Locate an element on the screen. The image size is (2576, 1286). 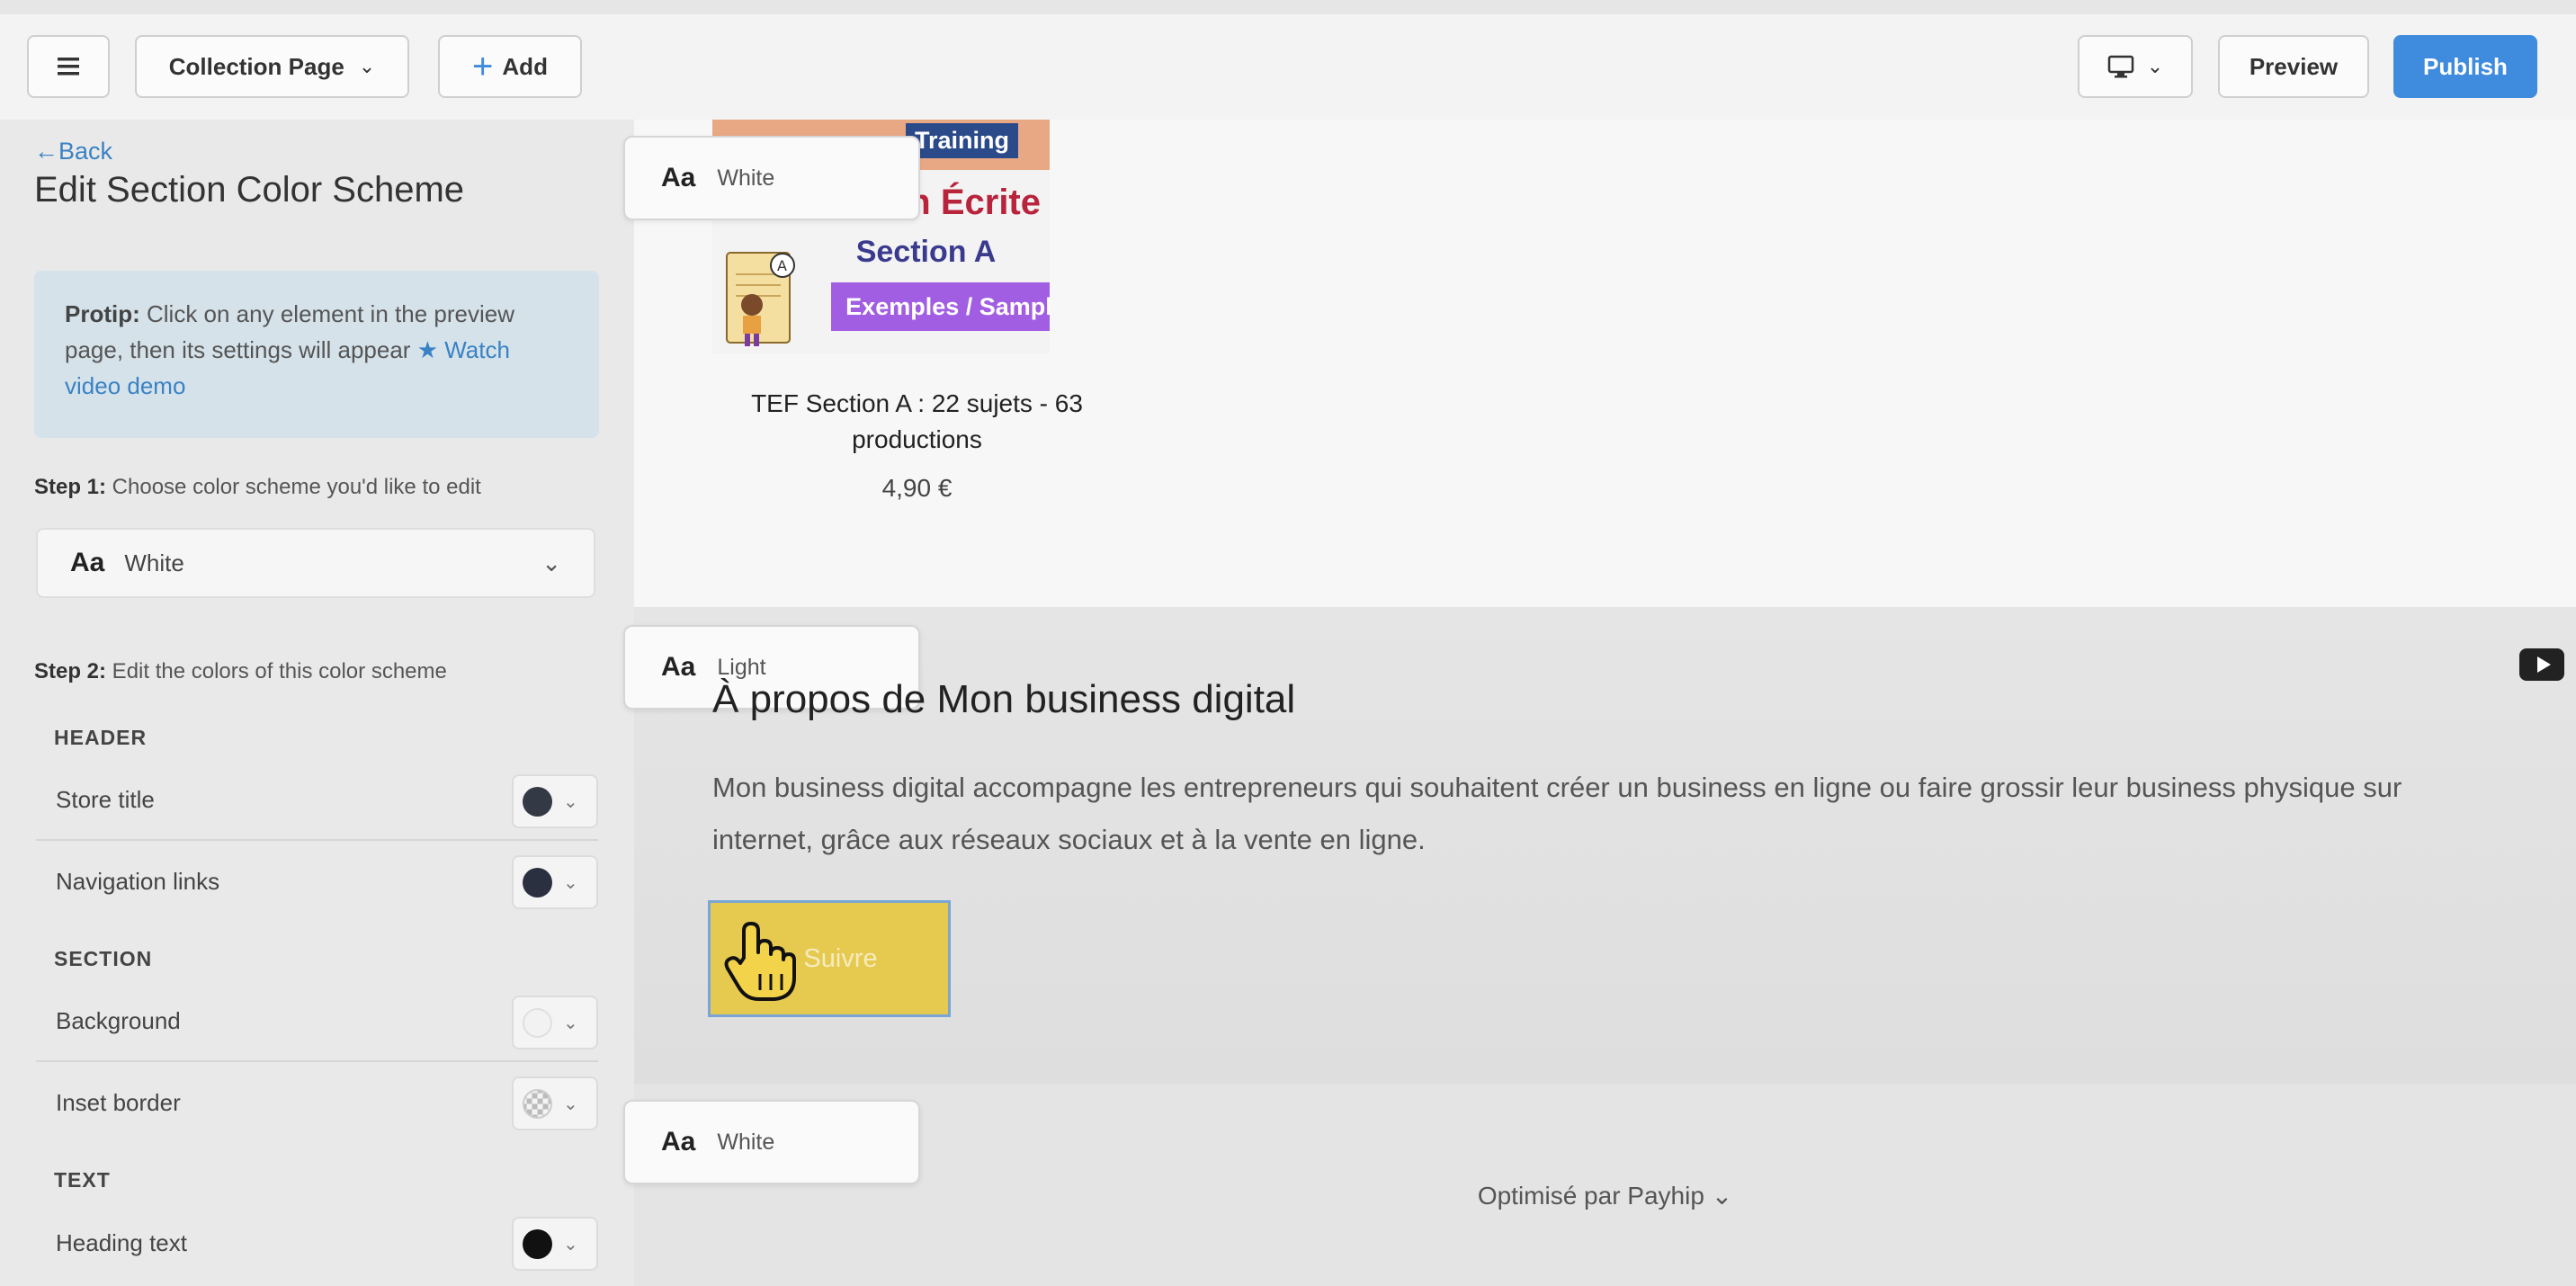
color-row-store-title: Store title ⌄ is located at coordinates (317, 800).